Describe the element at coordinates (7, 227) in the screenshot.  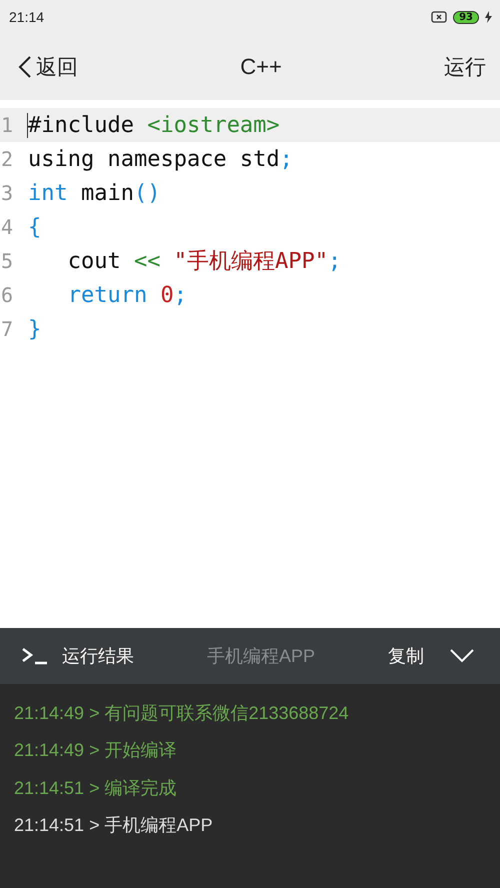
I see `line-number: 4` at that location.